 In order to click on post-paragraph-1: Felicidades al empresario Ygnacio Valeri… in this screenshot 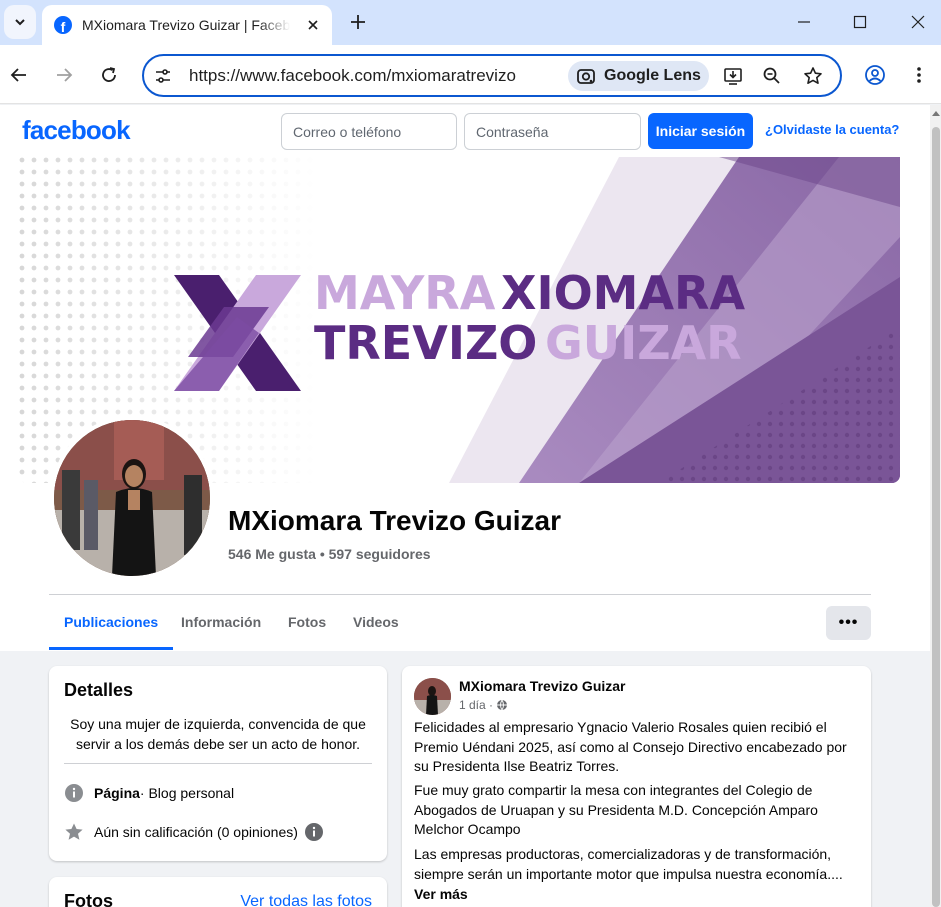, I will do `click(630, 746)`.